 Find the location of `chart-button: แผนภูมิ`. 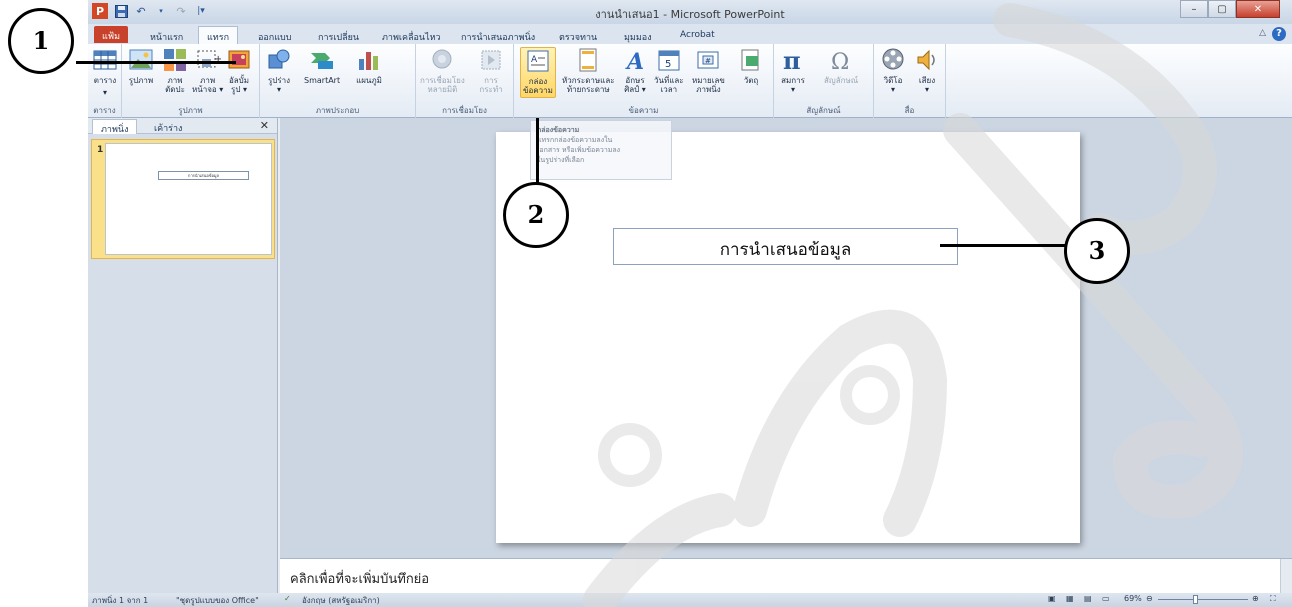

chart-button: แผนภูมิ is located at coordinates (369, 66).